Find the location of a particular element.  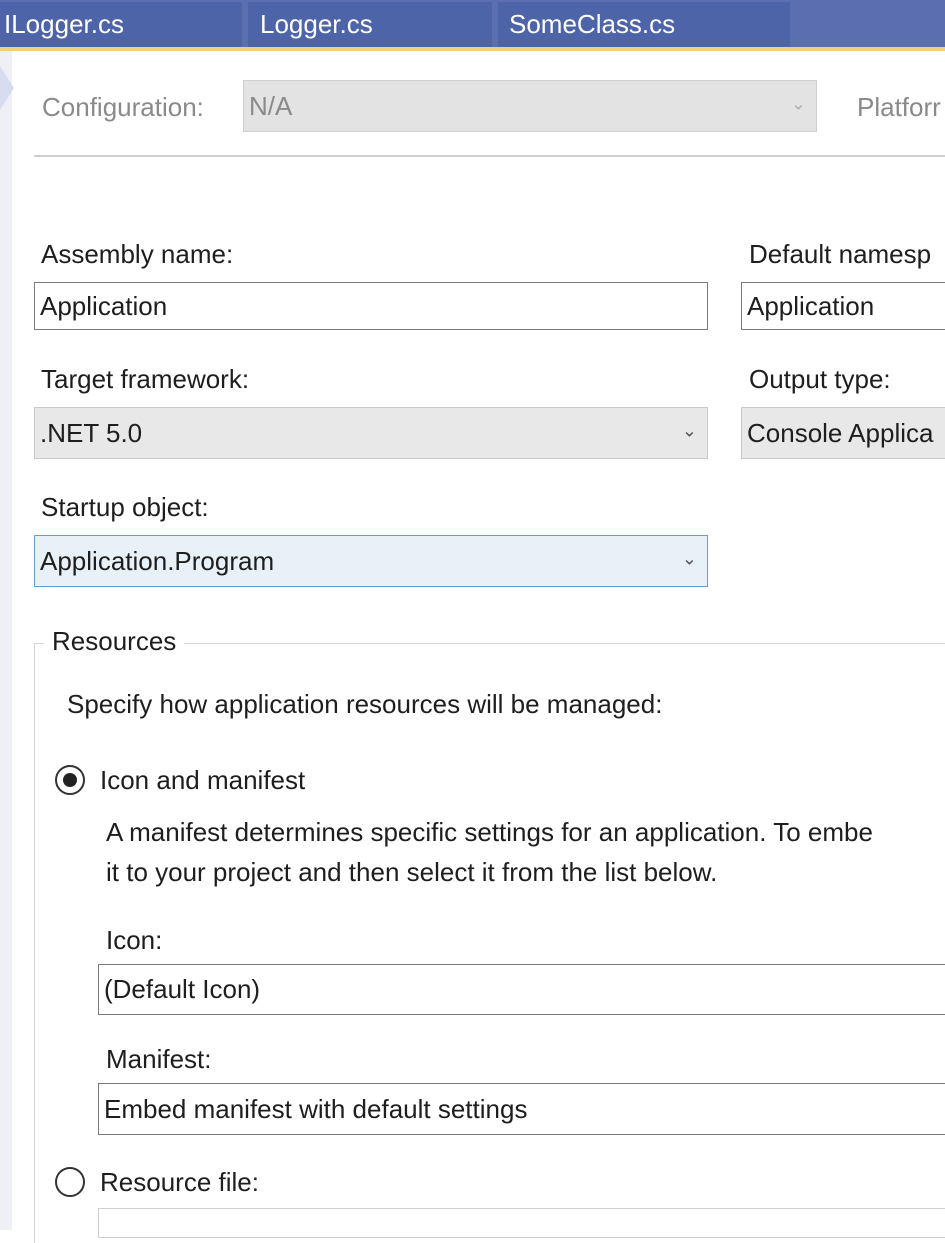

resources-group-title: Resources is located at coordinates (114, 641).